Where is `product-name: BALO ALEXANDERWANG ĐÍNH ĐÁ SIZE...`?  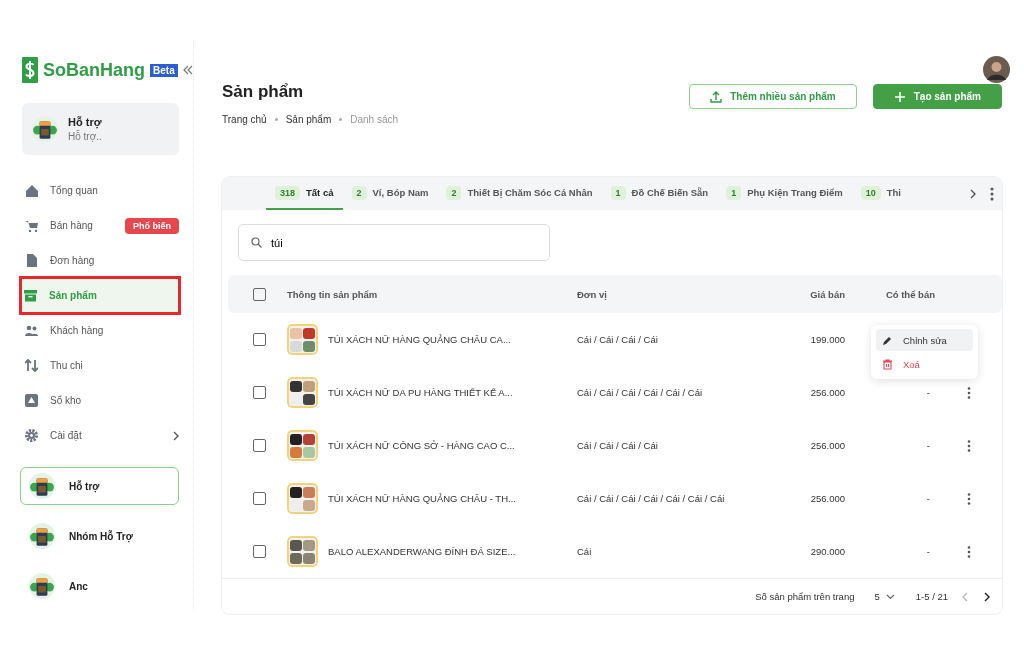 product-name: BALO ALEXANDERWANG ĐÍNH ĐÁ SIZE... is located at coordinates (422, 551).